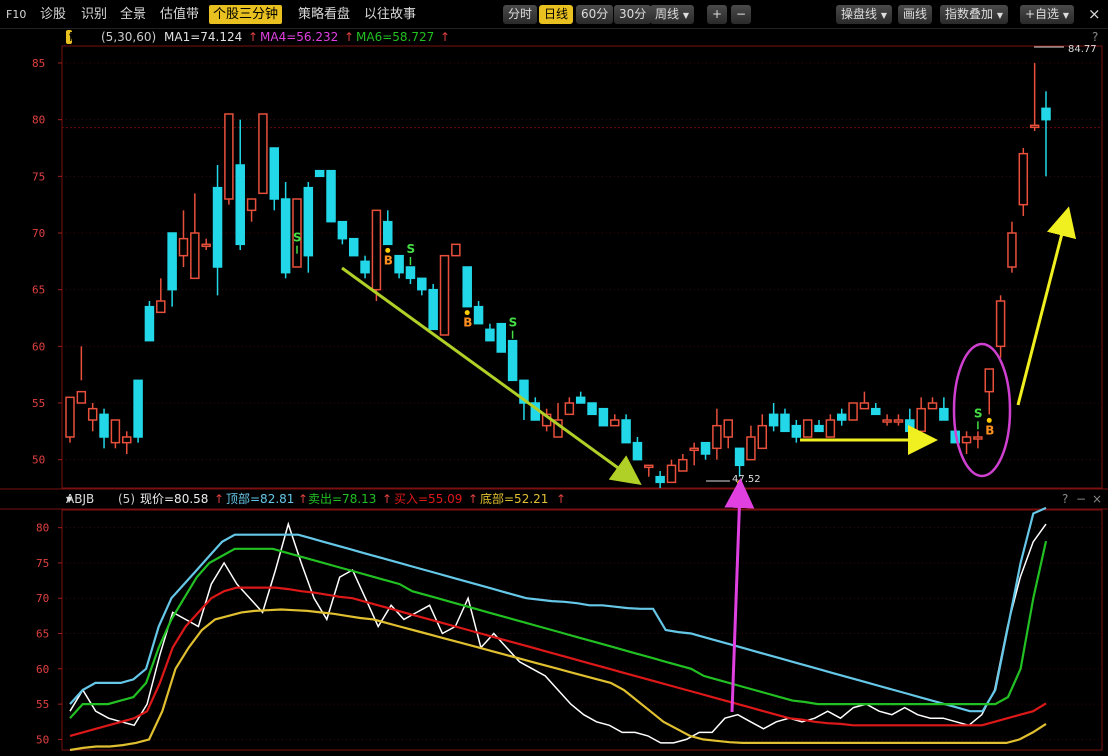  I want to click on signal-label: B, so click(388, 260).